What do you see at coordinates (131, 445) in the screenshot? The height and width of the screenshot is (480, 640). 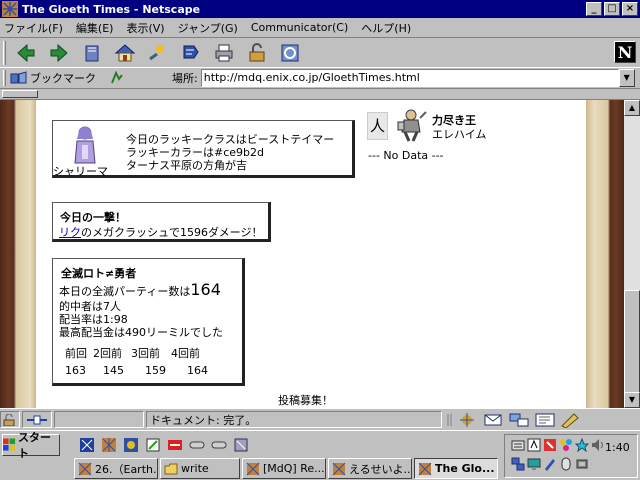 I see `quicklaunch-paint` at bounding box center [131, 445].